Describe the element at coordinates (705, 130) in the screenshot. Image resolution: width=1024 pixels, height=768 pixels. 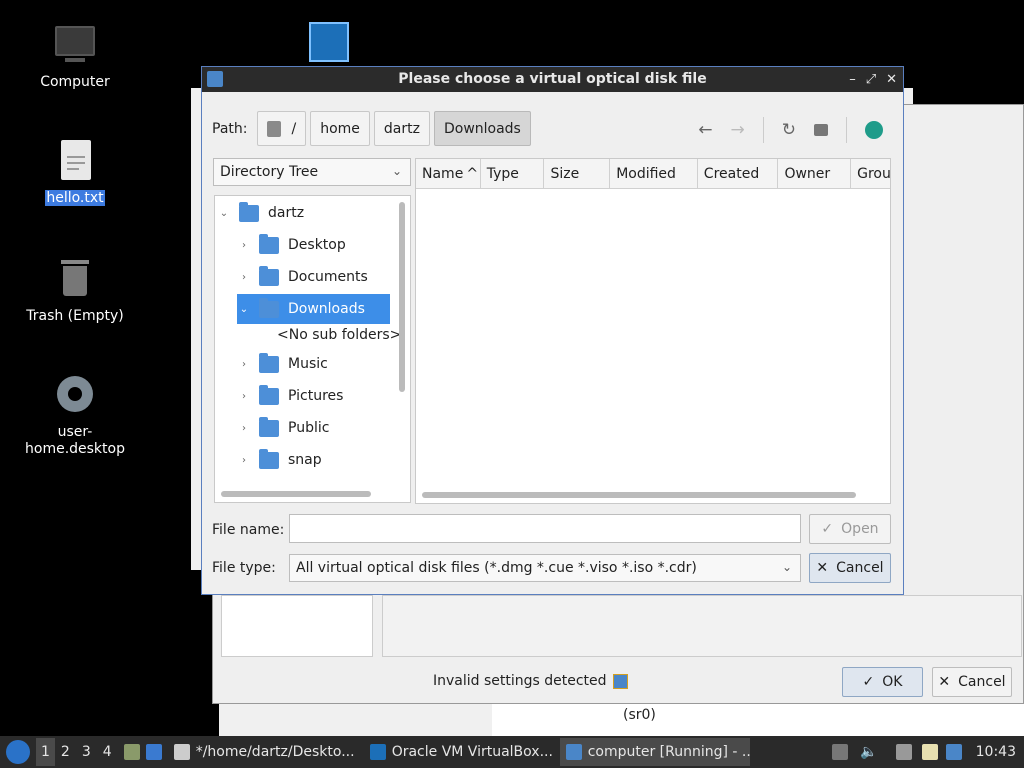
I see `back-arrow-icon: ←` at that location.